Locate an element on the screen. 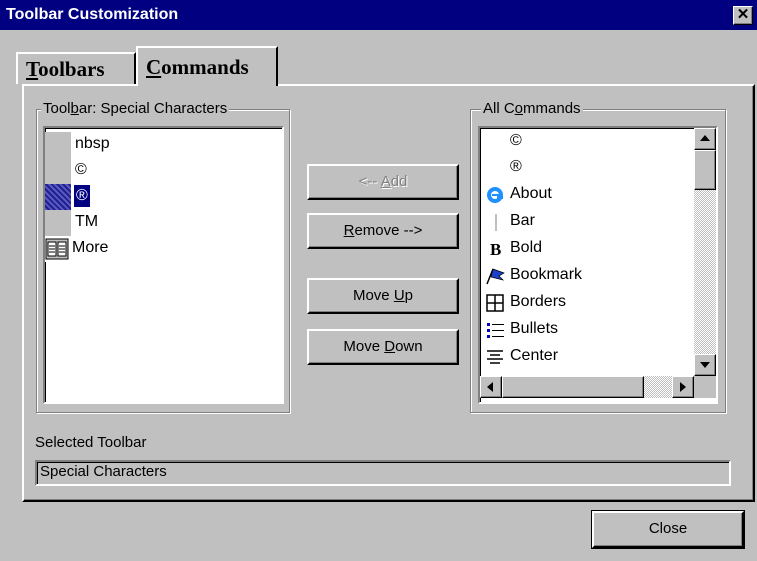 This screenshot has height=561, width=757. bookmark-flag-icon is located at coordinates (495, 276).